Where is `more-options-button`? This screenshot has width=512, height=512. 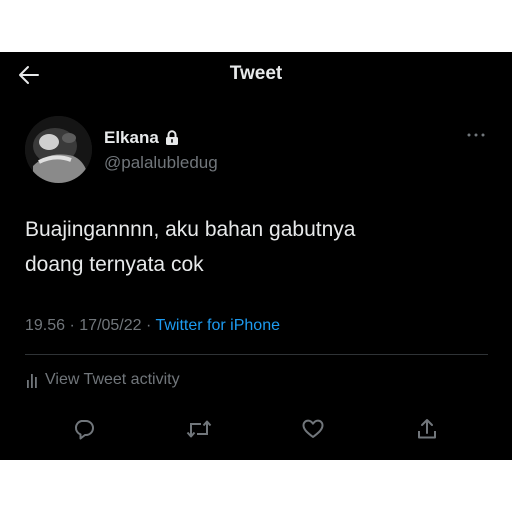 more-options-button is located at coordinates (476, 135).